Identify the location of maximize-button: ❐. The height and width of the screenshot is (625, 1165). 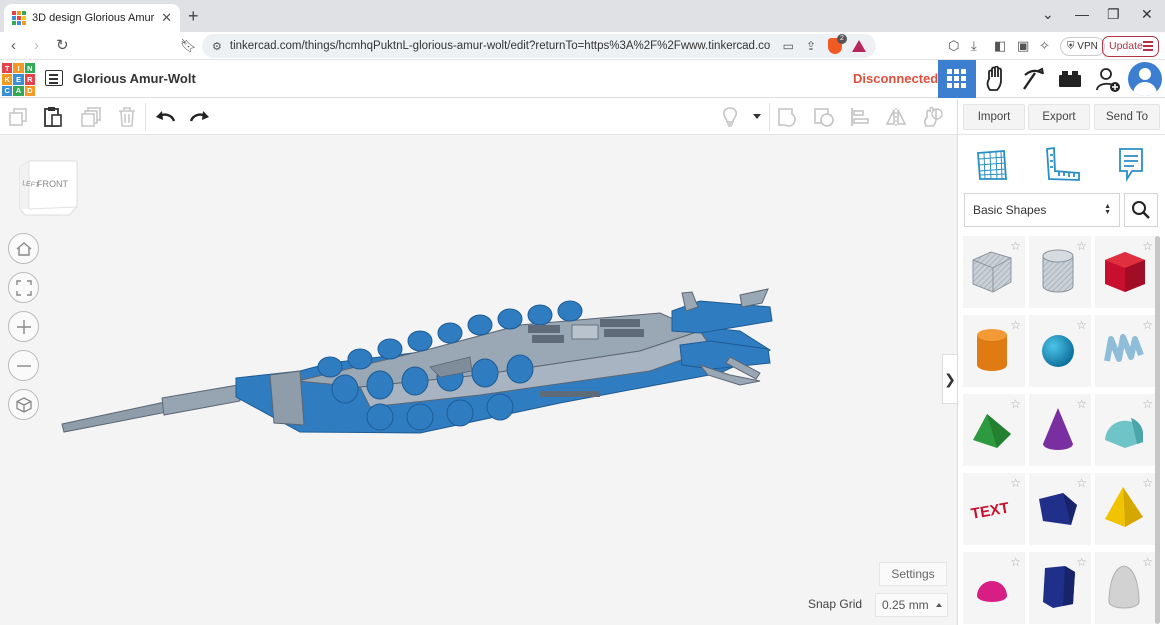
(1113, 14).